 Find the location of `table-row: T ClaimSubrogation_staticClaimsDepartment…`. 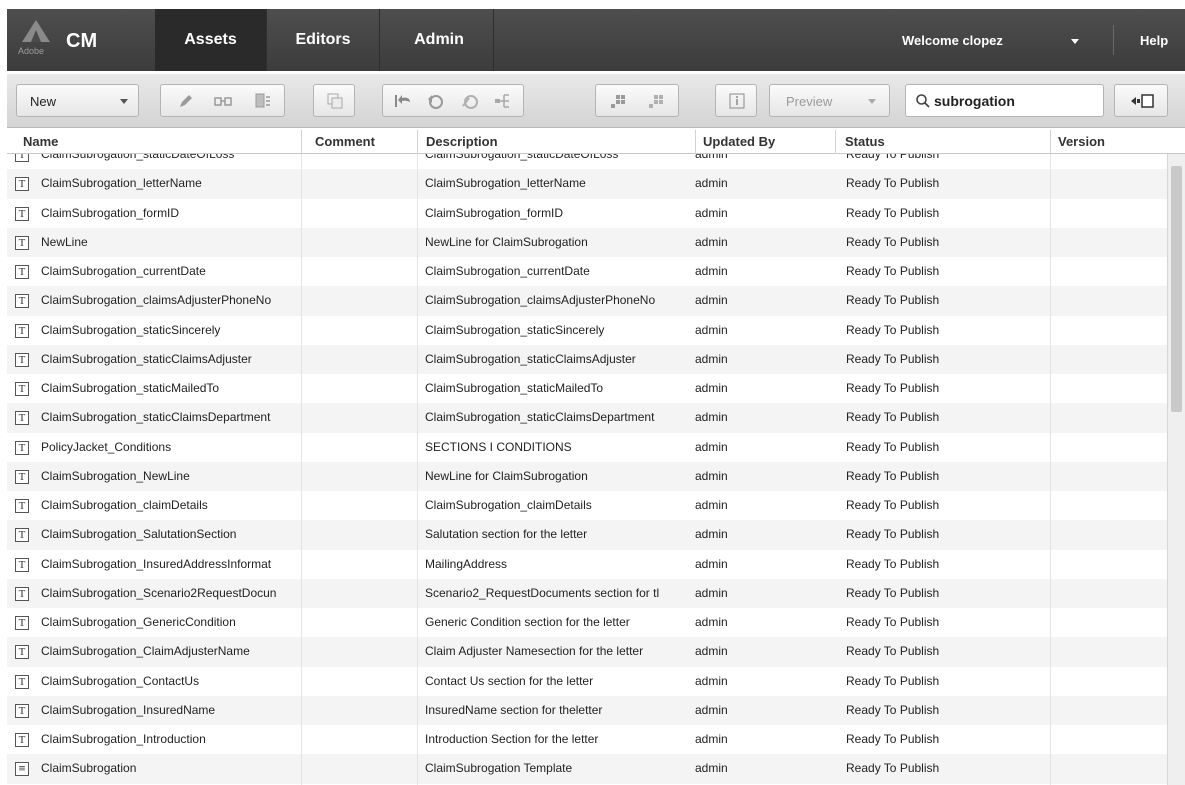

table-row: T ClaimSubrogation_staticClaimsDepartment… is located at coordinates (587, 418).